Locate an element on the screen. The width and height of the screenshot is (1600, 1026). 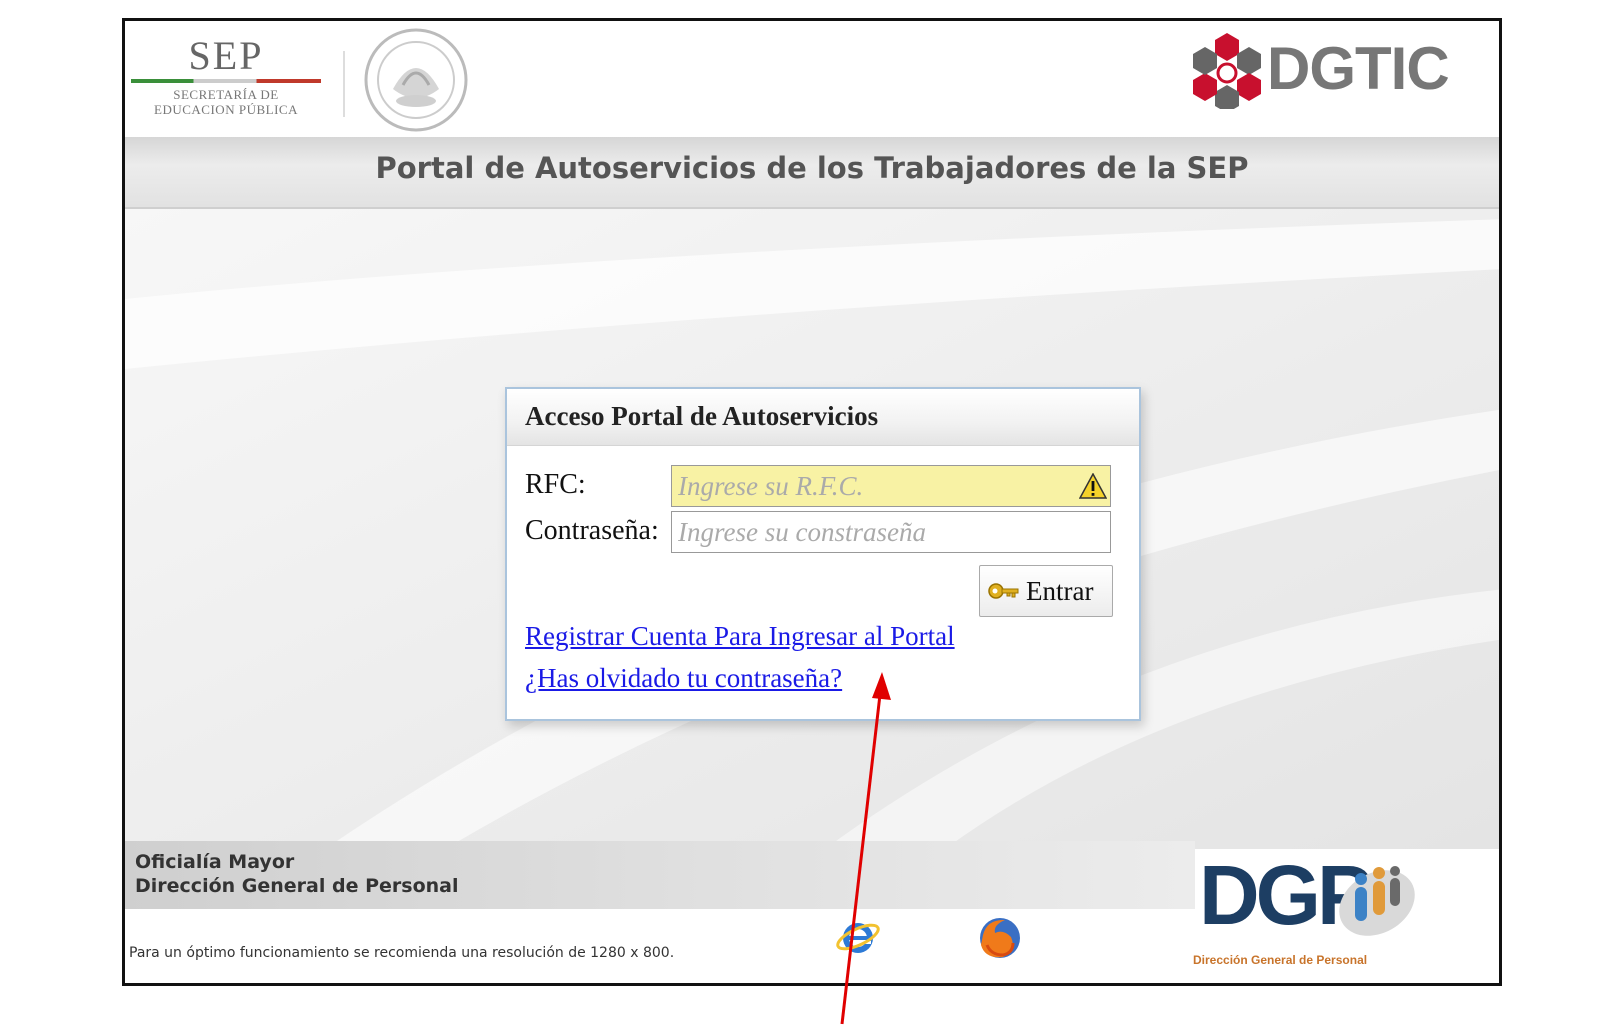
rfc-label: RFC: is located at coordinates (555, 484).